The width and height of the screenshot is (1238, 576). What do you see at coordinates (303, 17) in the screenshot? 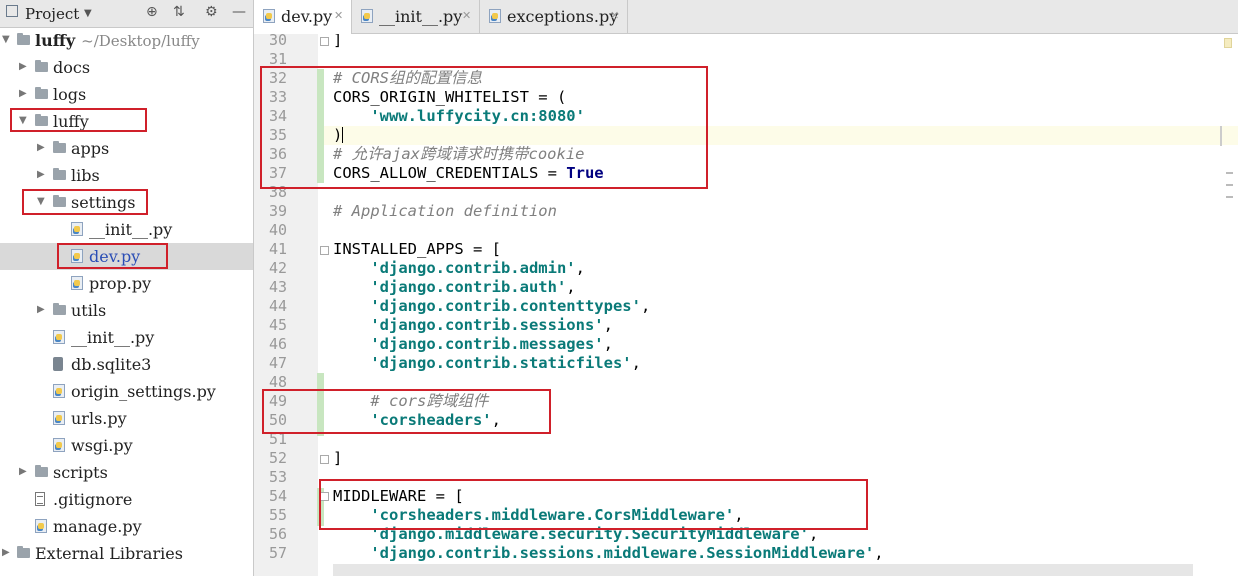
I see `tab-dev-py: dev.py ✕` at bounding box center [303, 17].